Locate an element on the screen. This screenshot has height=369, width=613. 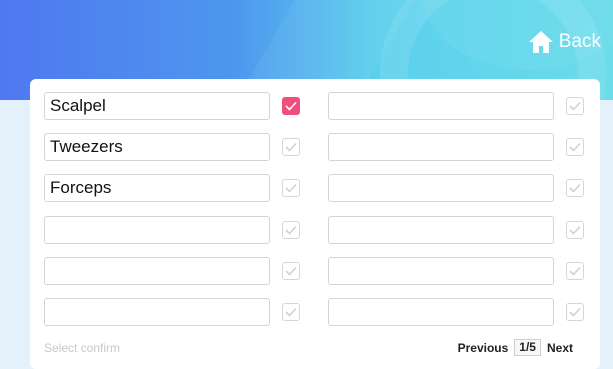
pagination: Previous 1/5 Next is located at coordinates (515, 347).